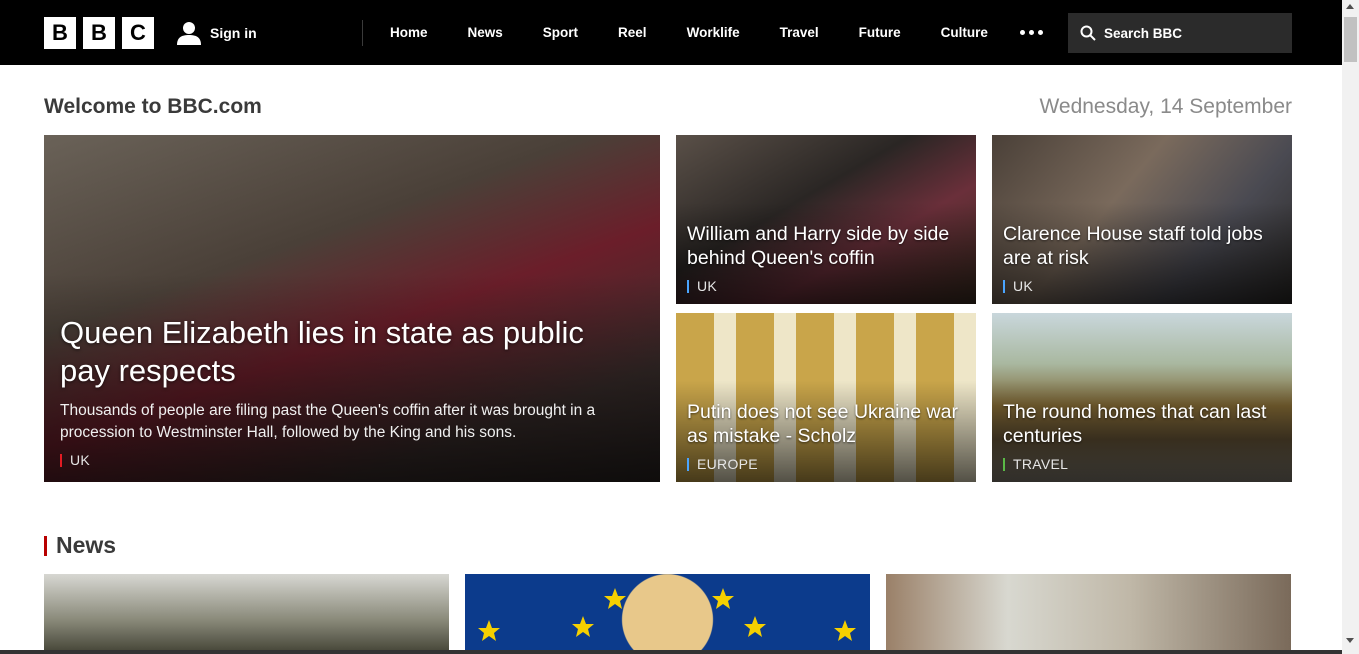 The image size is (1359, 654). I want to click on nav-culture: Culture, so click(964, 32).